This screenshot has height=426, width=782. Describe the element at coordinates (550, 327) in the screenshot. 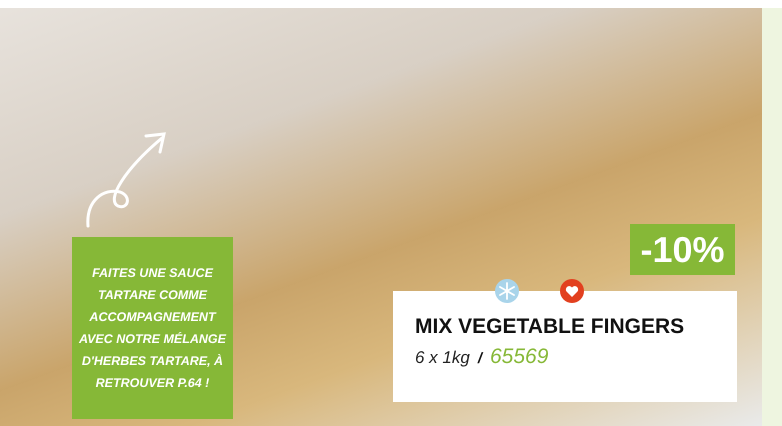

I see `product-name: MIX VEGETABLE FINGERS` at that location.